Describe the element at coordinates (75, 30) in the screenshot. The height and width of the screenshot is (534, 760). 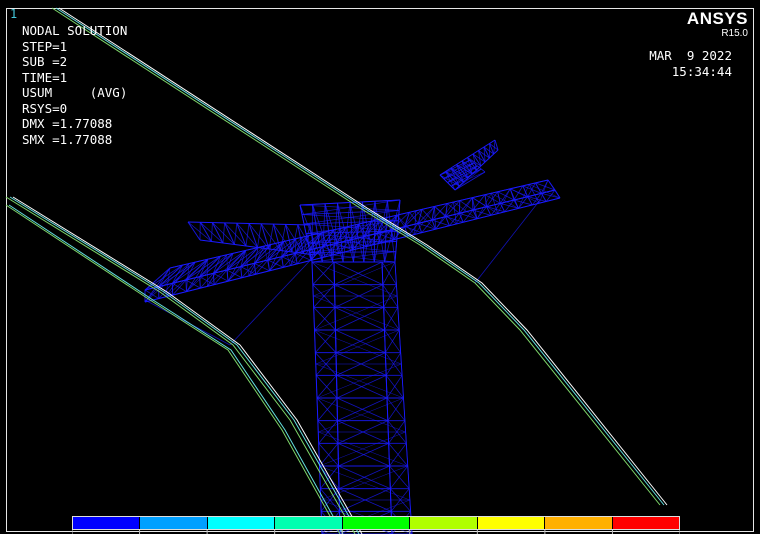
I see `result-title: NODAL SOLUTION` at that location.